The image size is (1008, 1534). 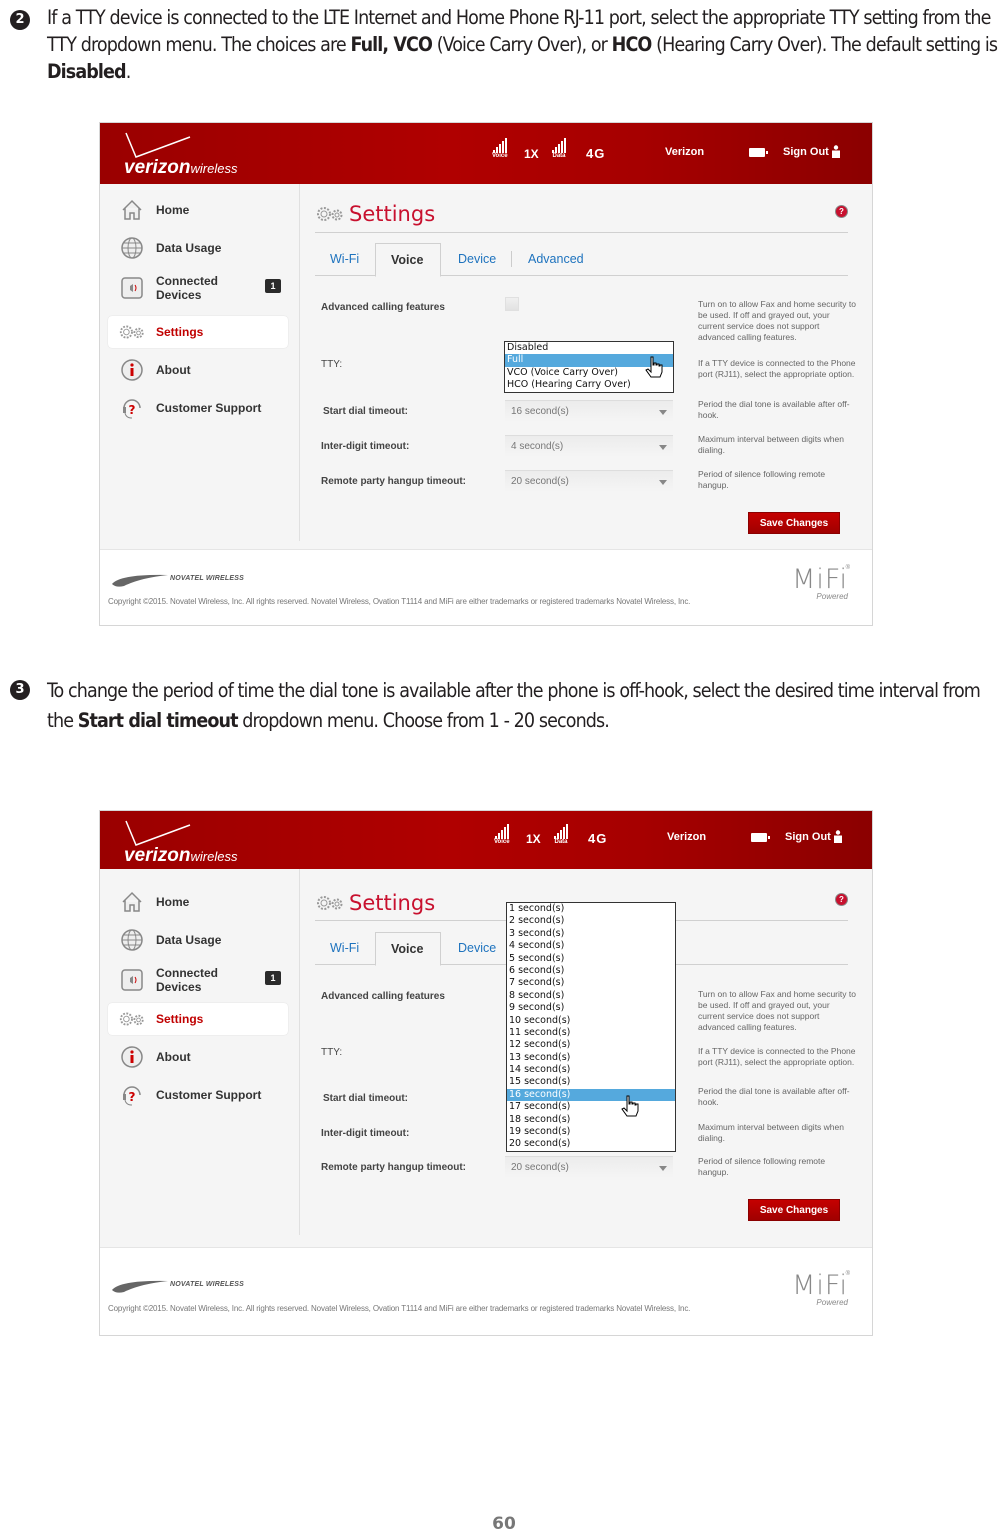 I want to click on sidebar-label: Connected Devices, so click(x=187, y=980).